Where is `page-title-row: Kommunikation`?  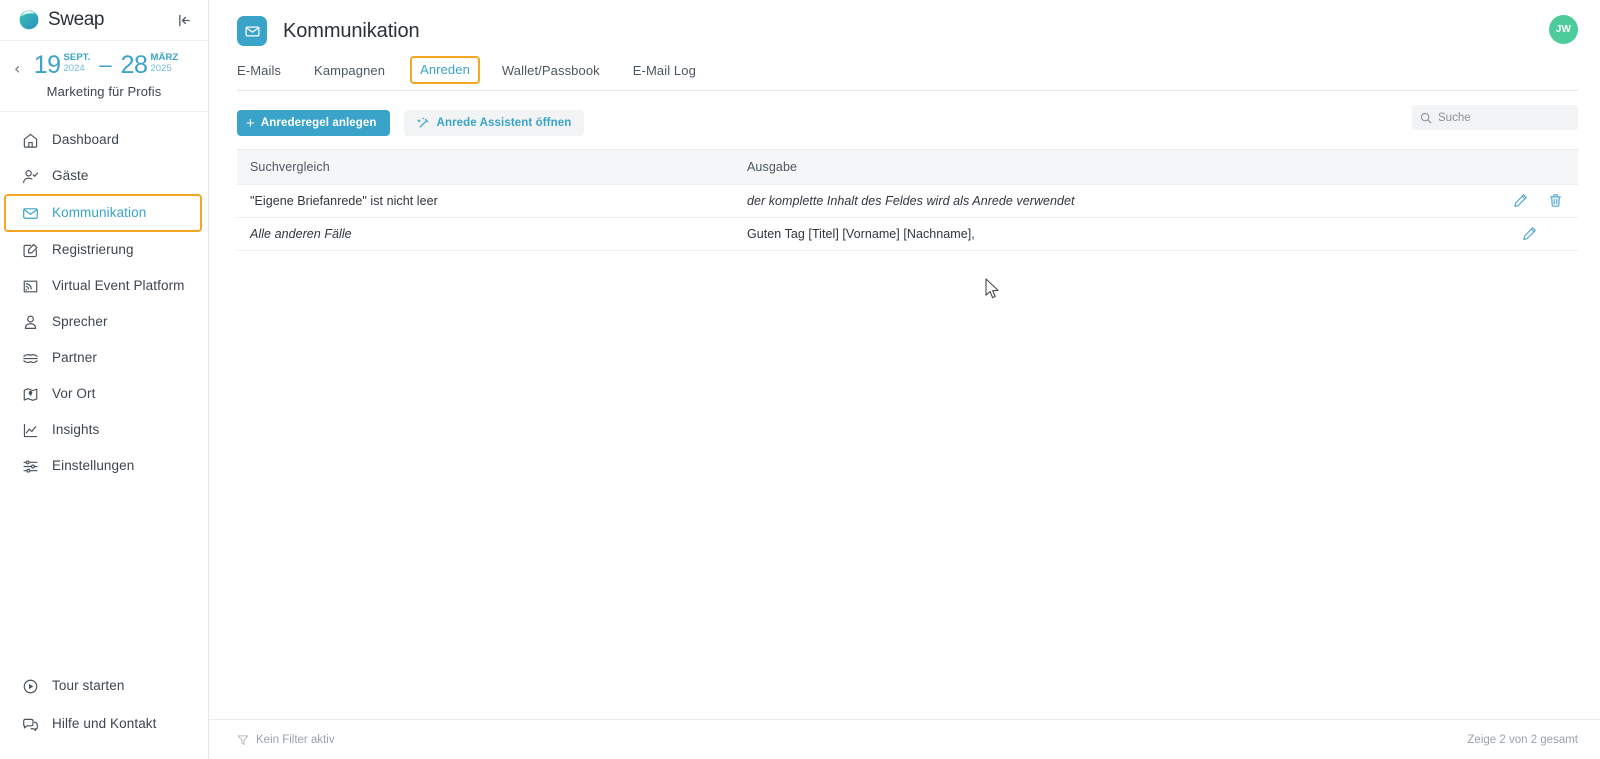
page-title-row: Kommunikation is located at coordinates (907, 31).